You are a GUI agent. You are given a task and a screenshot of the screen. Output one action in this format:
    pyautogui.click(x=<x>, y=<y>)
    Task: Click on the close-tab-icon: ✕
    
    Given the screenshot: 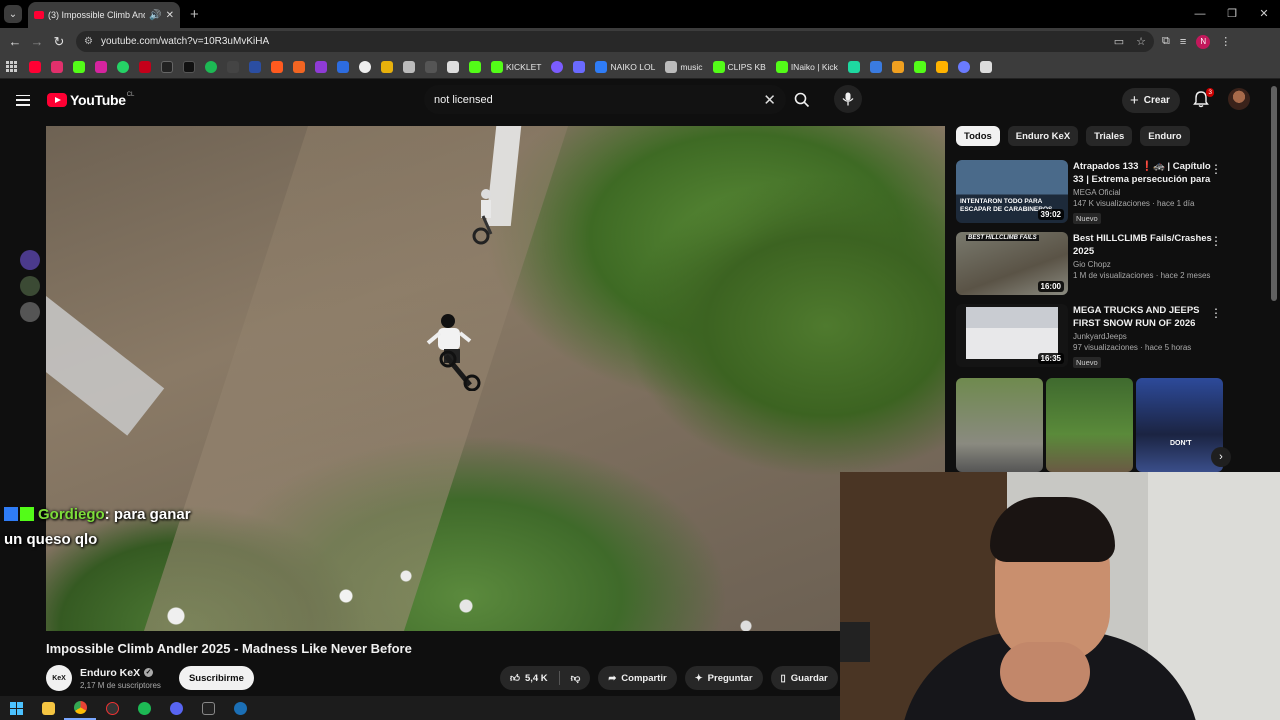 What is the action you would take?
    pyautogui.click(x=170, y=15)
    